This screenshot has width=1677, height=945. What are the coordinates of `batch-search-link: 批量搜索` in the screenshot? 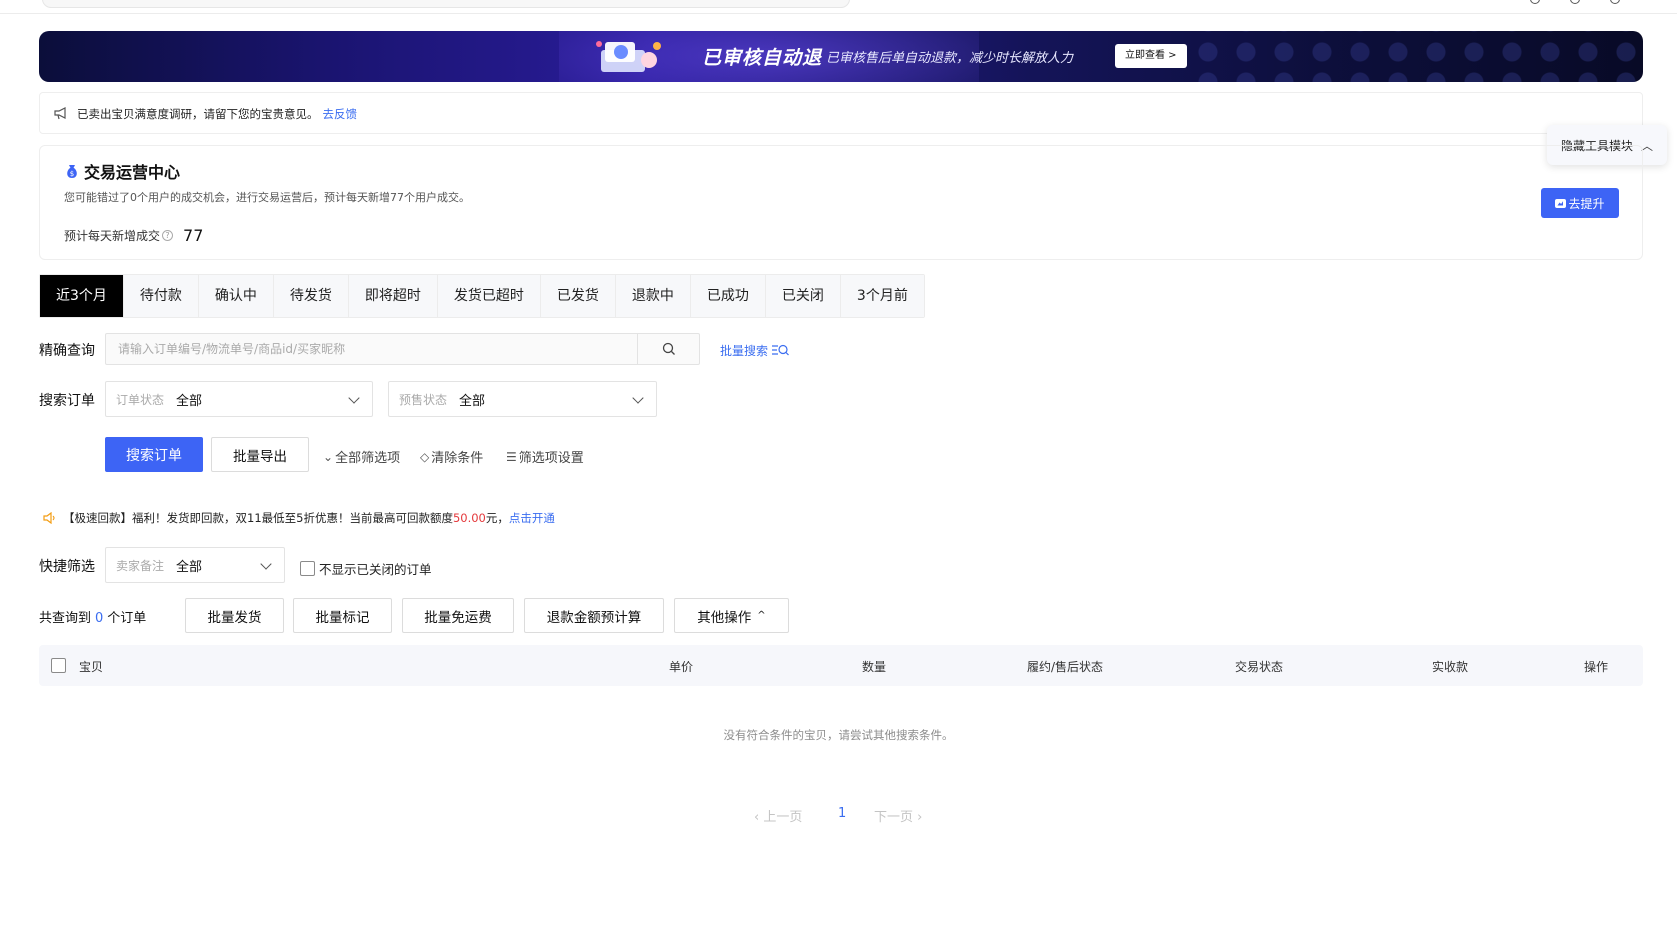 It's located at (755, 350).